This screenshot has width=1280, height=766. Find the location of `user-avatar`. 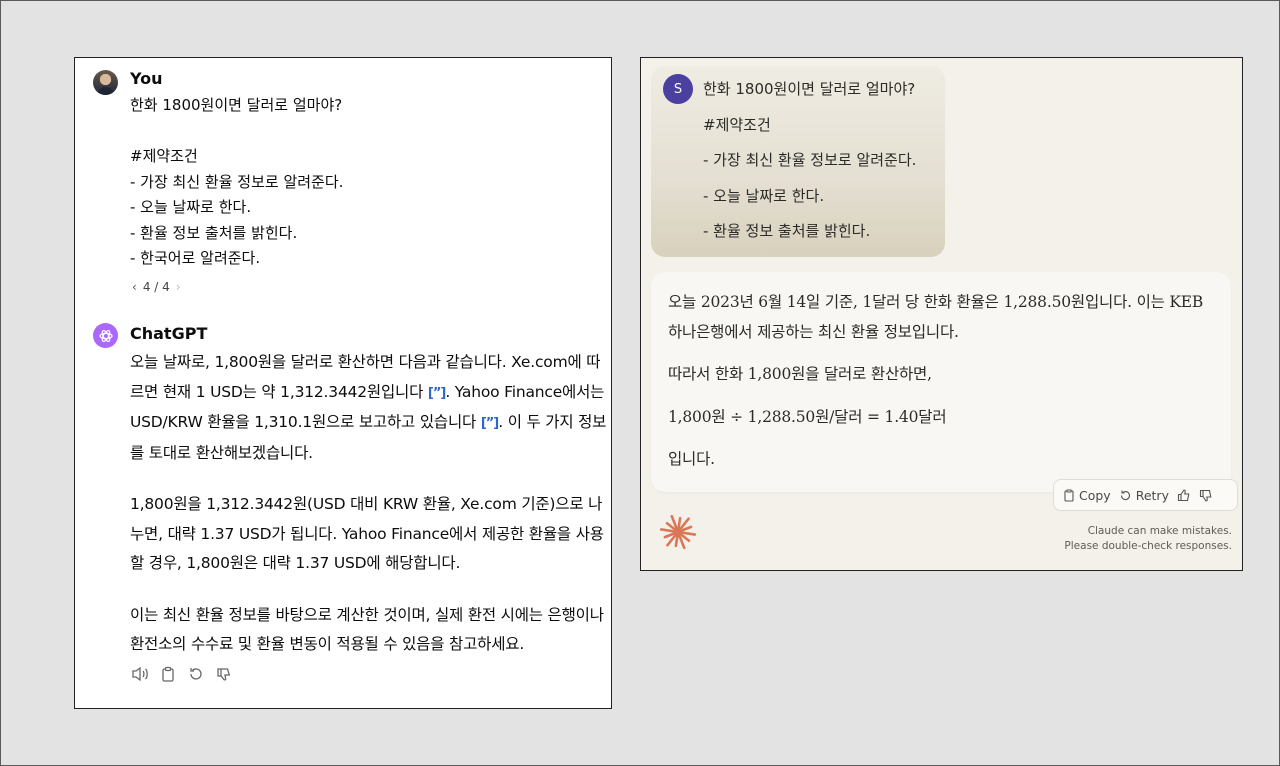

user-avatar is located at coordinates (105, 82).